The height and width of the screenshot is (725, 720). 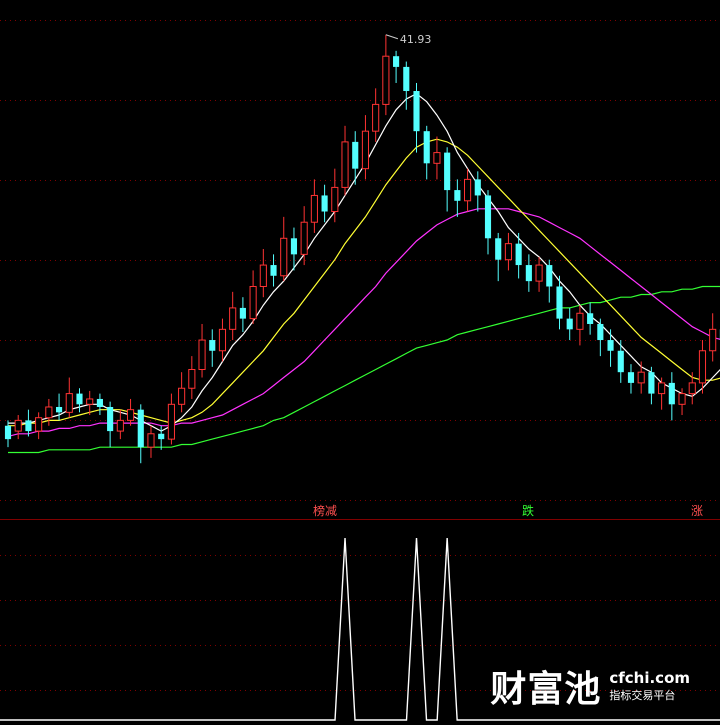 What do you see at coordinates (649, 678) in the screenshot?
I see `brand-domain: cfchi.com` at bounding box center [649, 678].